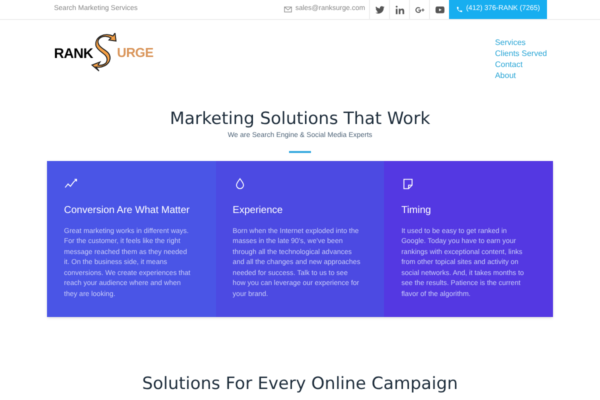 This screenshot has height=400, width=600. What do you see at coordinates (520, 53) in the screenshot?
I see `nav-link: Clients Served` at bounding box center [520, 53].